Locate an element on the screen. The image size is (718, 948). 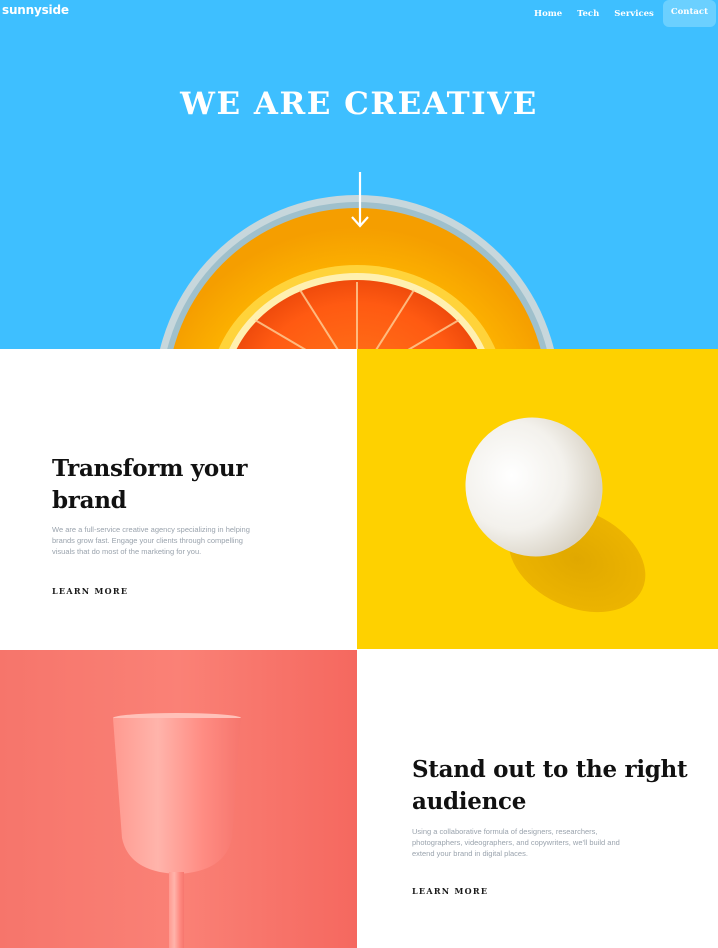
arrow-down-icon is located at coordinates (360, 200).